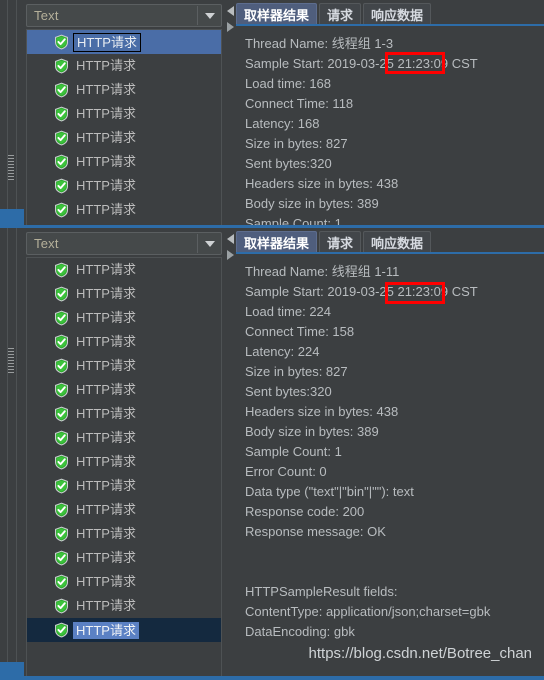 The image size is (544, 680). I want to click on result-detail-line: Headers size in bytes: 438, so click(322, 183).